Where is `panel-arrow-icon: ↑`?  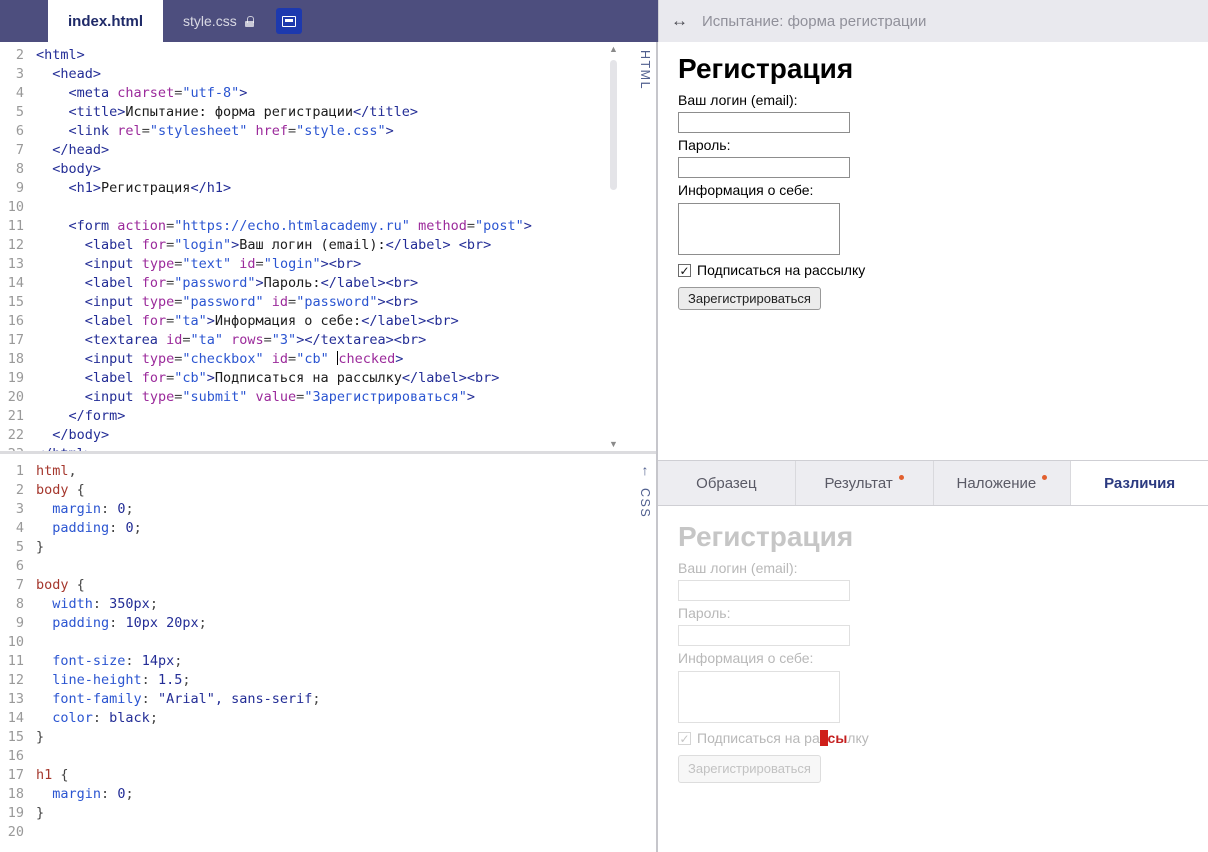
panel-arrow-icon: ↑ is located at coordinates (645, 470).